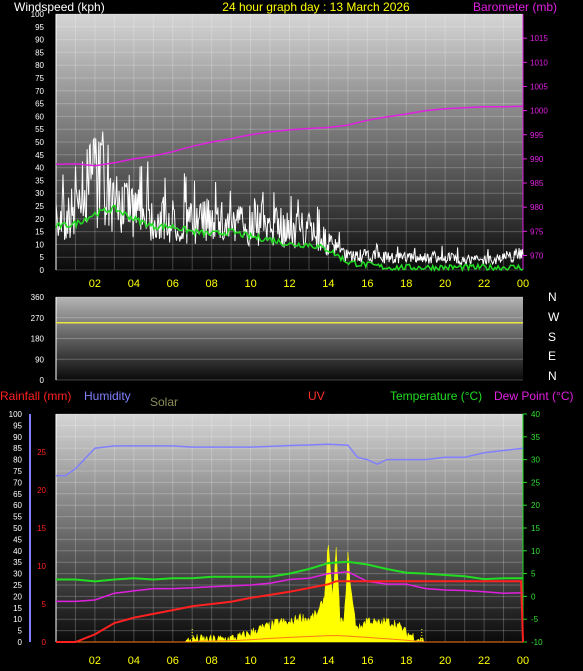 This screenshot has height=671, width=583. Describe the element at coordinates (406, 661) in the screenshot. I see `hour-tick-label: 18` at that location.